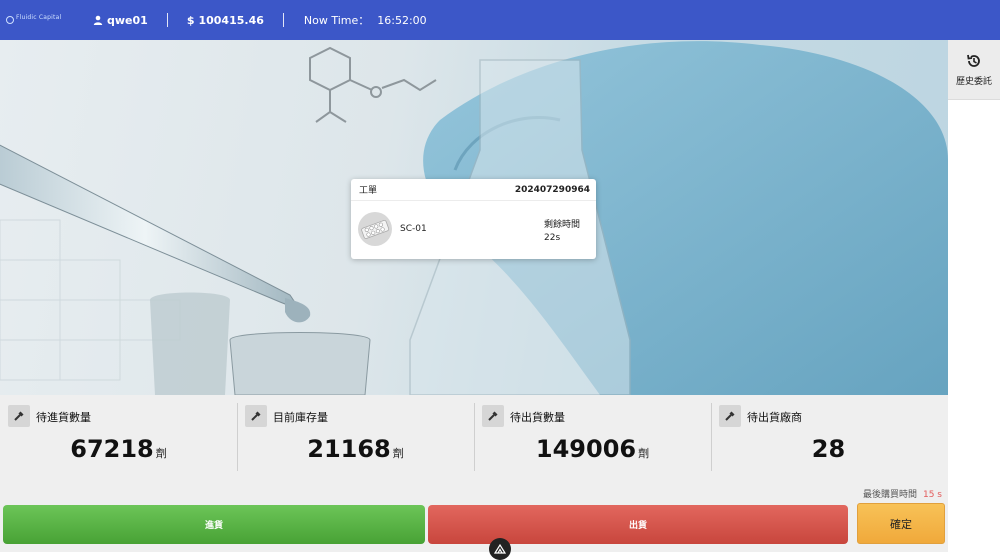 The image size is (1000, 560). Describe the element at coordinates (473, 190) in the screenshot. I see `work-order-header: 工單 202407290964` at that location.